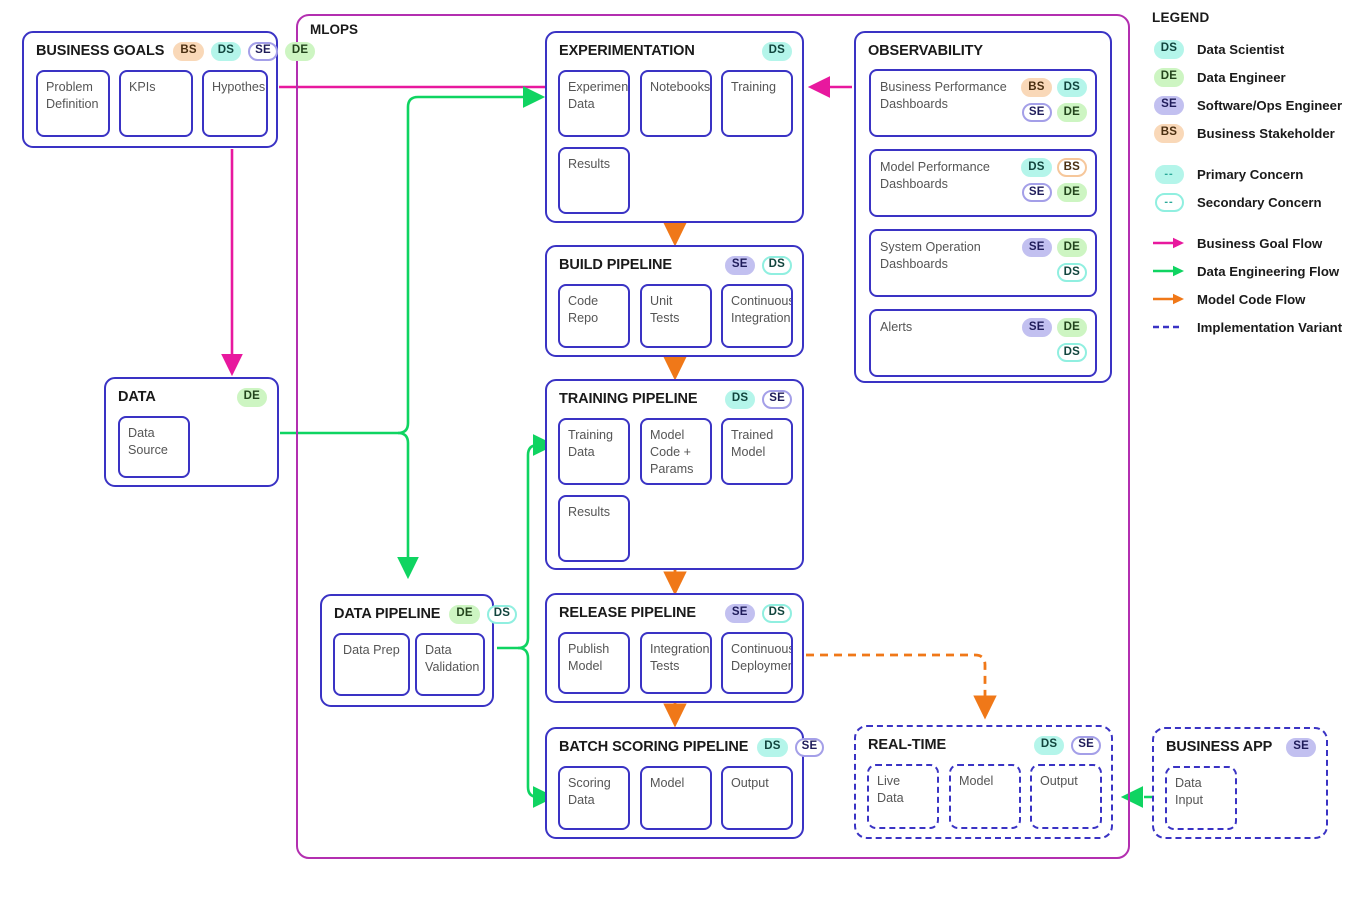  What do you see at coordinates (1169, 327) in the screenshot?
I see `implementation-variant-dashed-icon` at bounding box center [1169, 327].